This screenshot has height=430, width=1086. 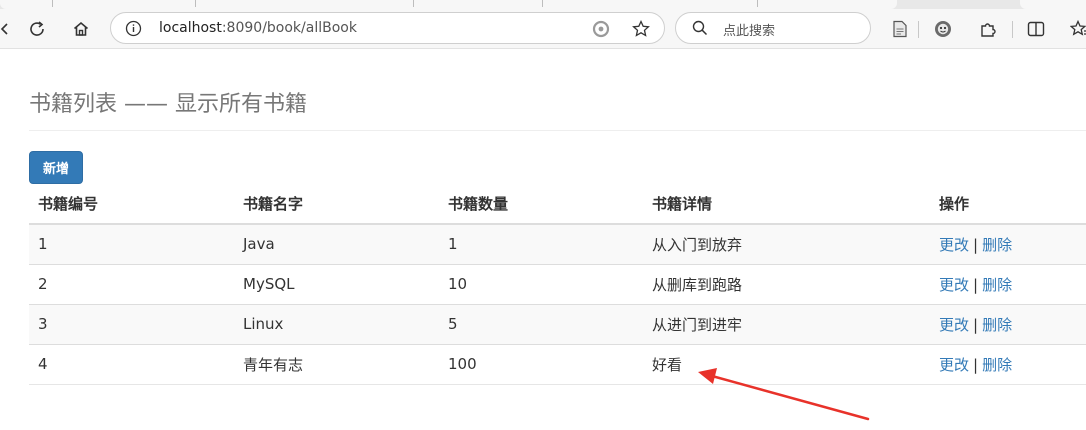 What do you see at coordinates (387, 28) in the screenshot?
I see `address-bar: localhost:8090/book/allBook` at bounding box center [387, 28].